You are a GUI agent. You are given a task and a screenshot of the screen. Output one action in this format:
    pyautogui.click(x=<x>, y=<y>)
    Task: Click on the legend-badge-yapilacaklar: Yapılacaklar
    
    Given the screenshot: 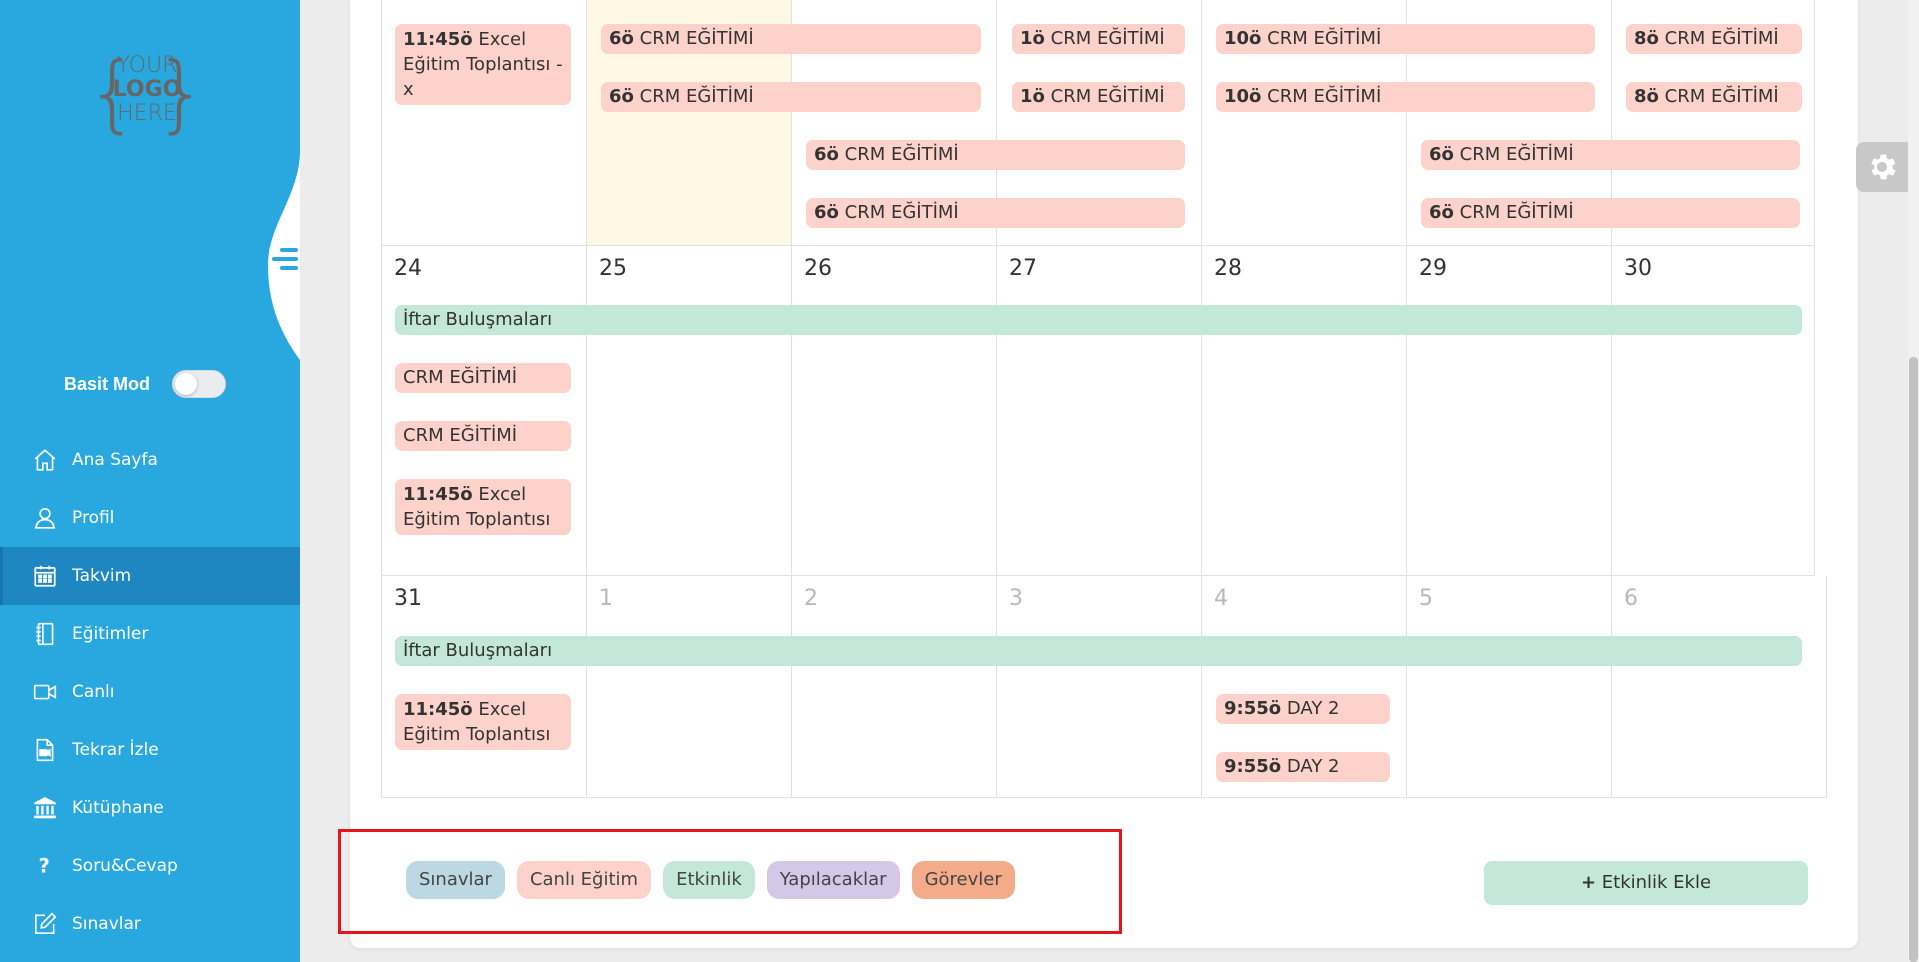 What is the action you would take?
    pyautogui.click(x=833, y=880)
    